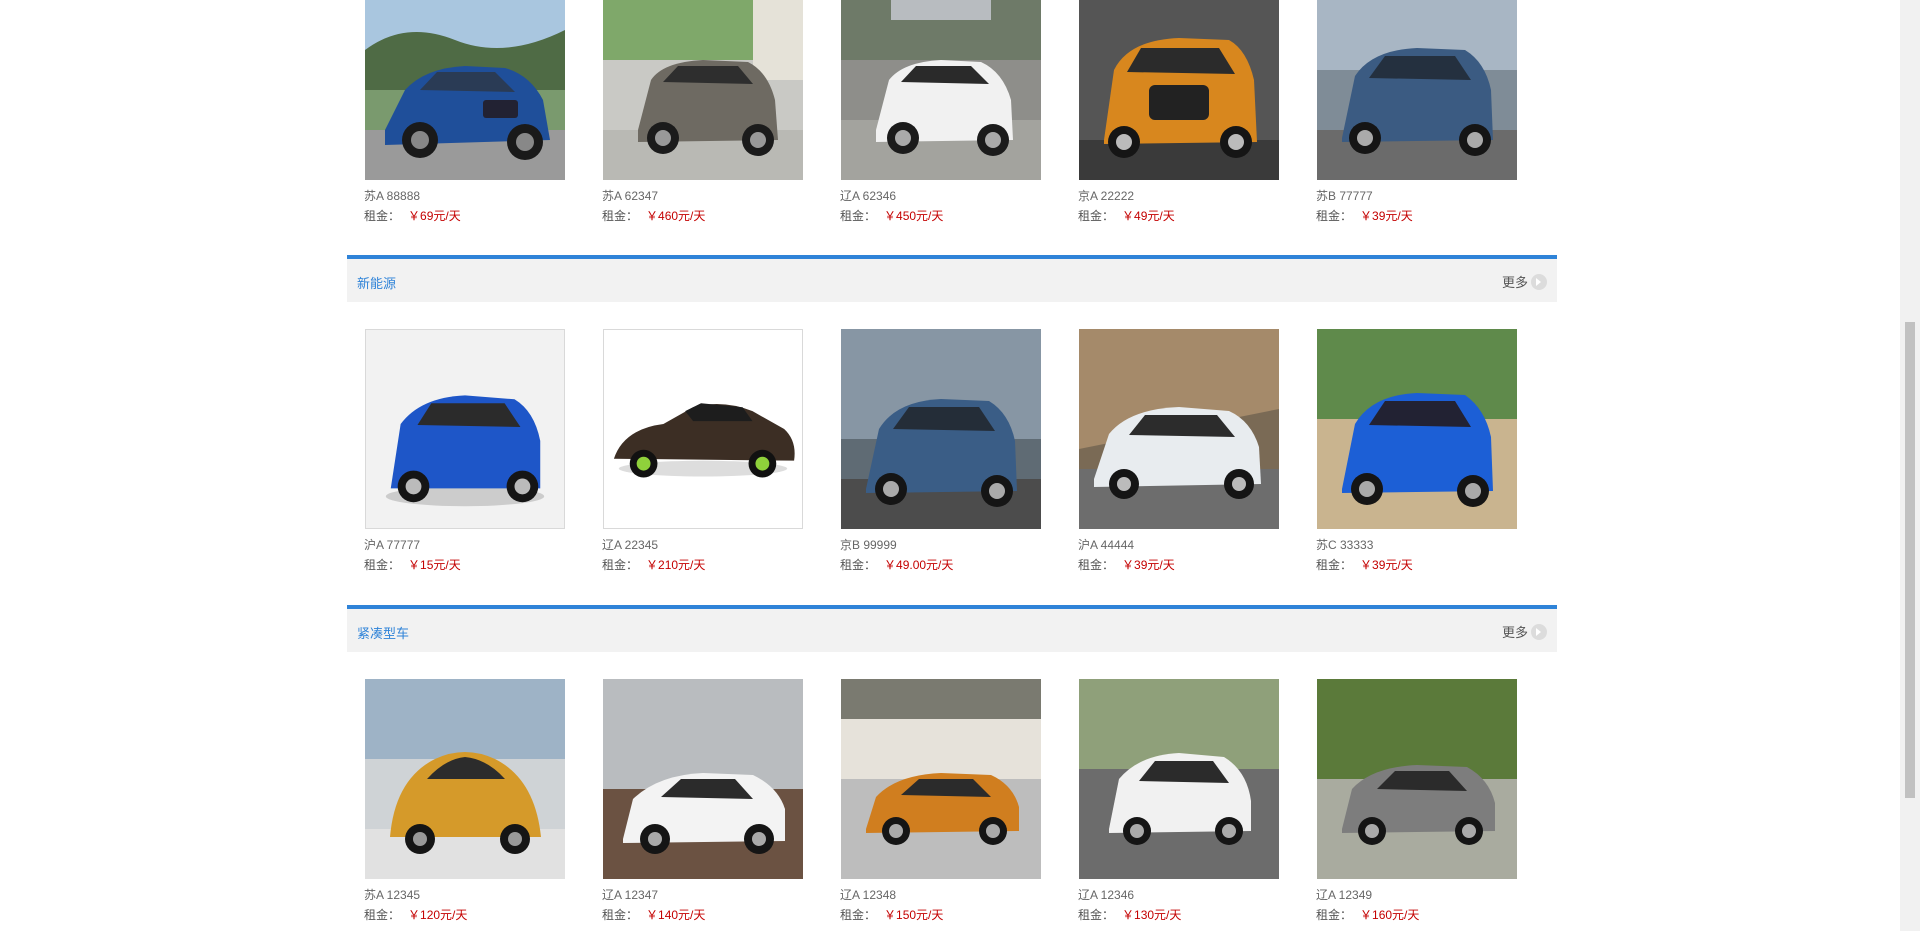 This screenshot has height=931, width=1920. What do you see at coordinates (434, 565) in the screenshot?
I see `rent-price: ￥15元/天` at bounding box center [434, 565].